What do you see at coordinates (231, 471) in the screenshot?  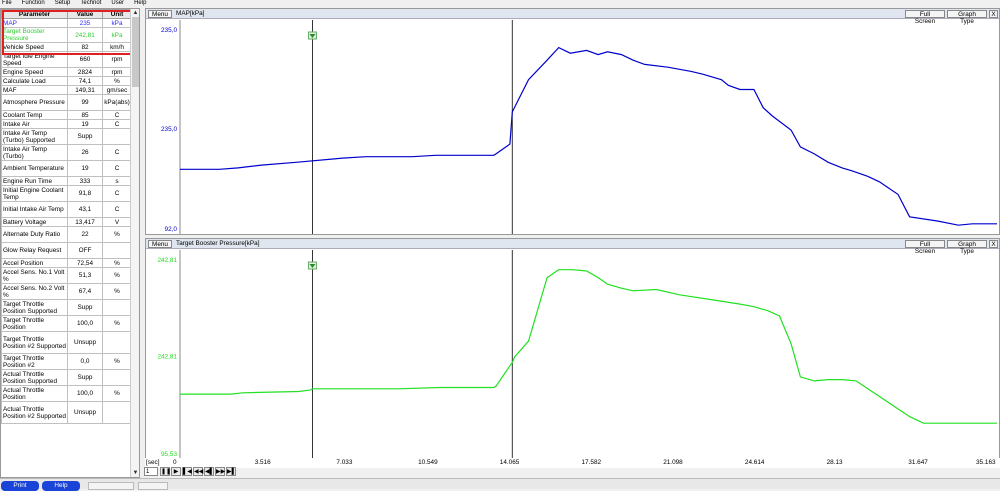 I see `end-icon: ▶▌` at bounding box center [231, 471].